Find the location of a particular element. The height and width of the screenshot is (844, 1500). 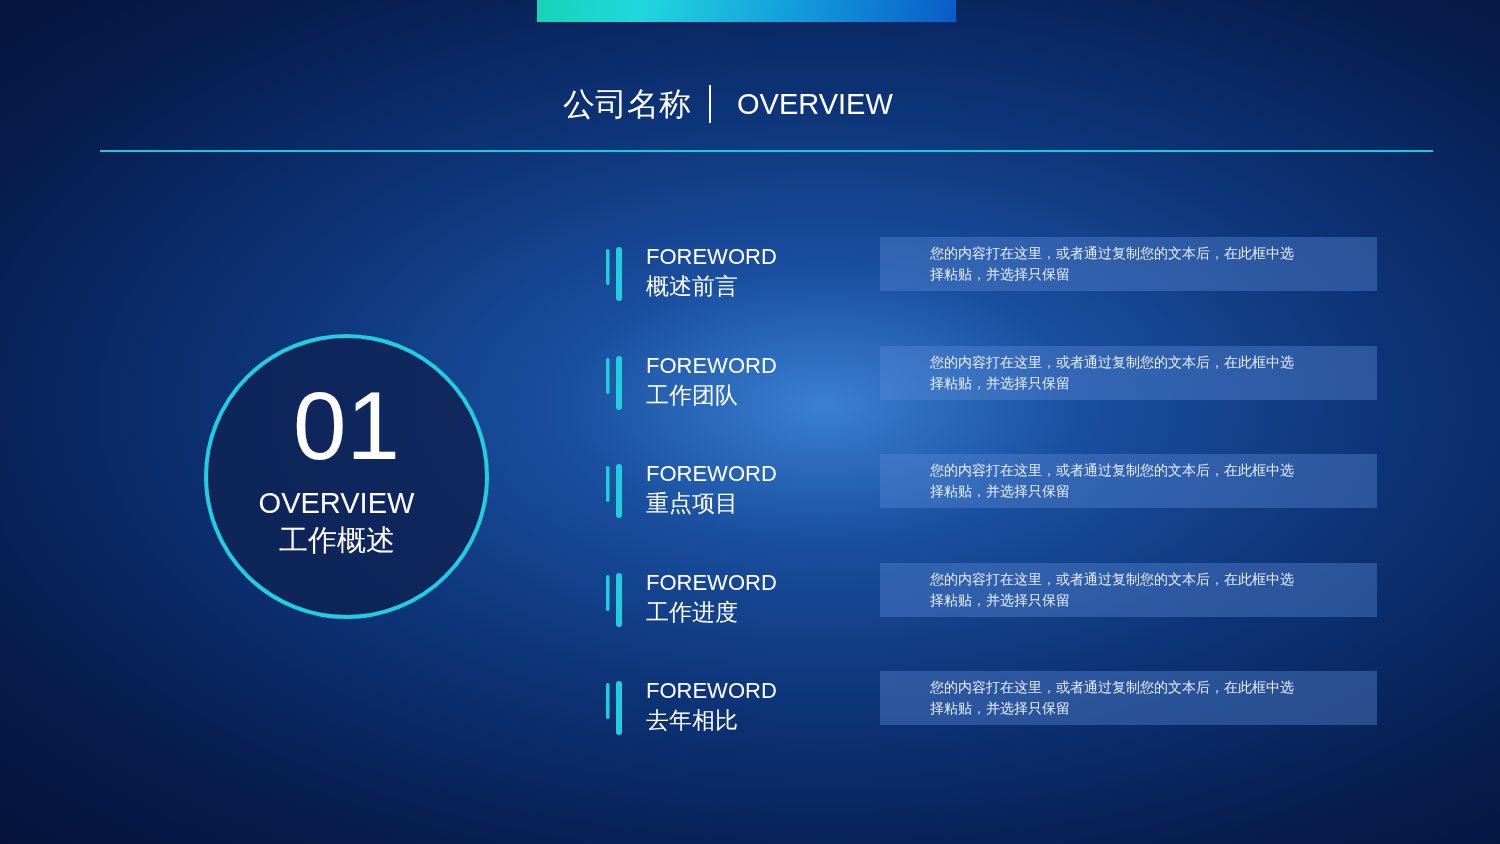

company-name: 公司名称 is located at coordinates (627, 104).